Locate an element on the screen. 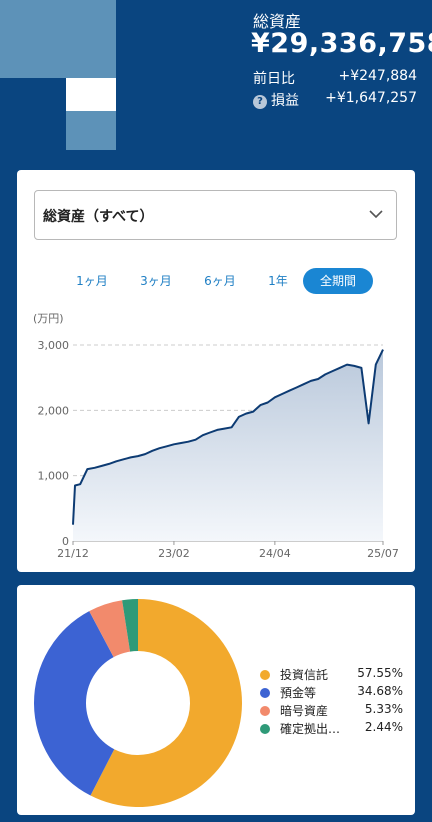  x-tick-label: 24/04 is located at coordinates (275, 553).